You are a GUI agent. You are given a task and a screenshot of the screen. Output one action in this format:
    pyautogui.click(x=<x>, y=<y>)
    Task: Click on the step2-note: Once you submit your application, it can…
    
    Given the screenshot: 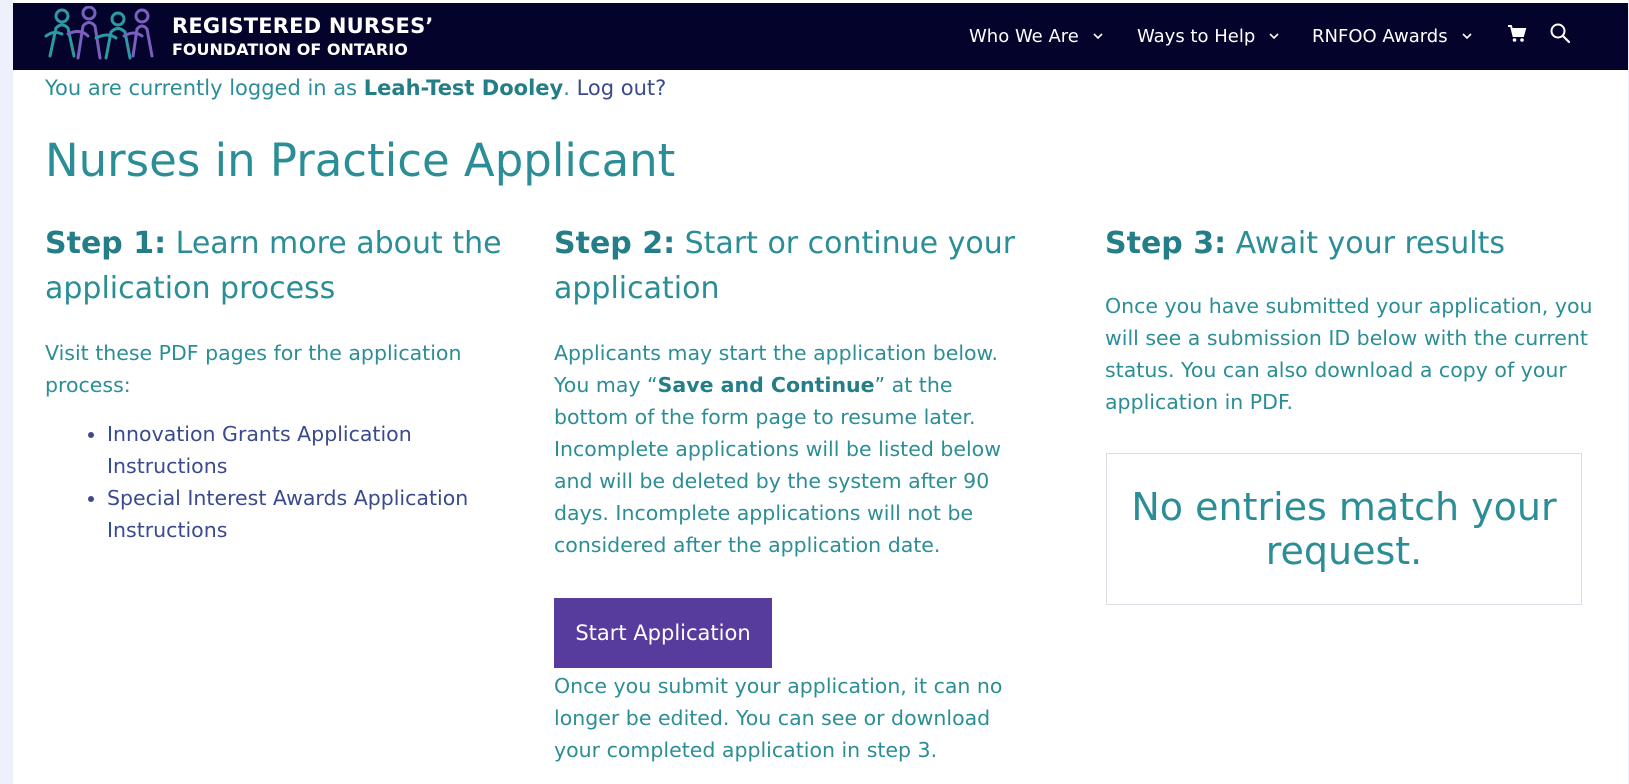 What is the action you would take?
    pyautogui.click(x=778, y=718)
    